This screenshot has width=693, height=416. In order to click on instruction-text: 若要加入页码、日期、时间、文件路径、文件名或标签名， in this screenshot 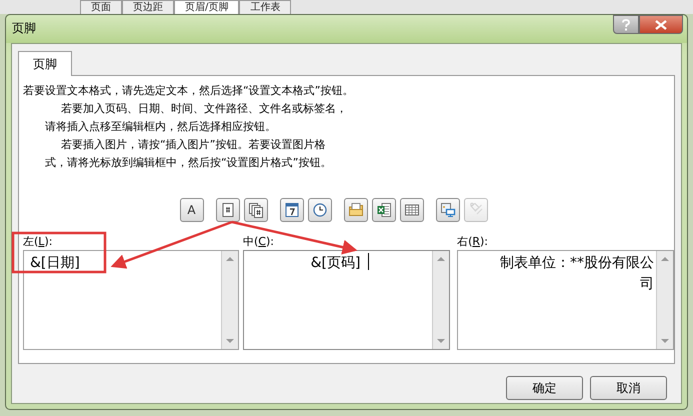, I will do `click(204, 109)`.